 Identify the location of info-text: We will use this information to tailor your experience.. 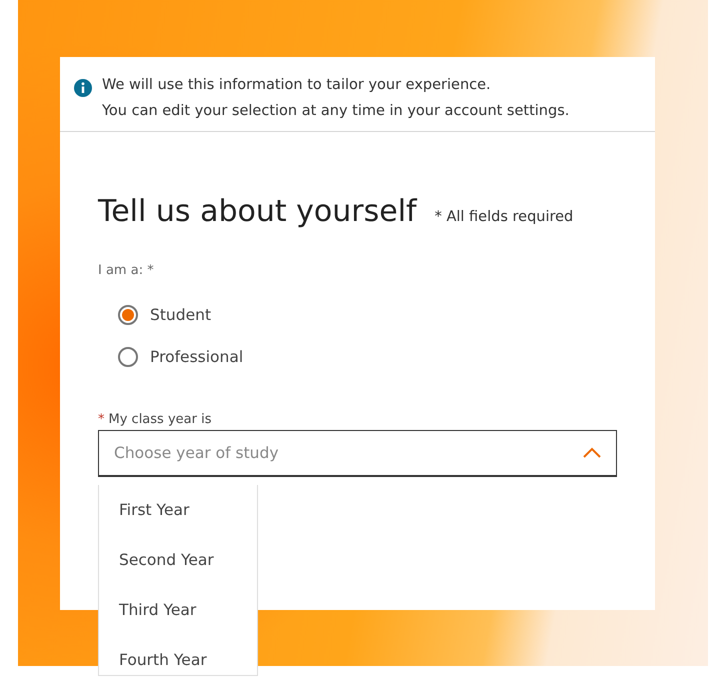
(297, 85).